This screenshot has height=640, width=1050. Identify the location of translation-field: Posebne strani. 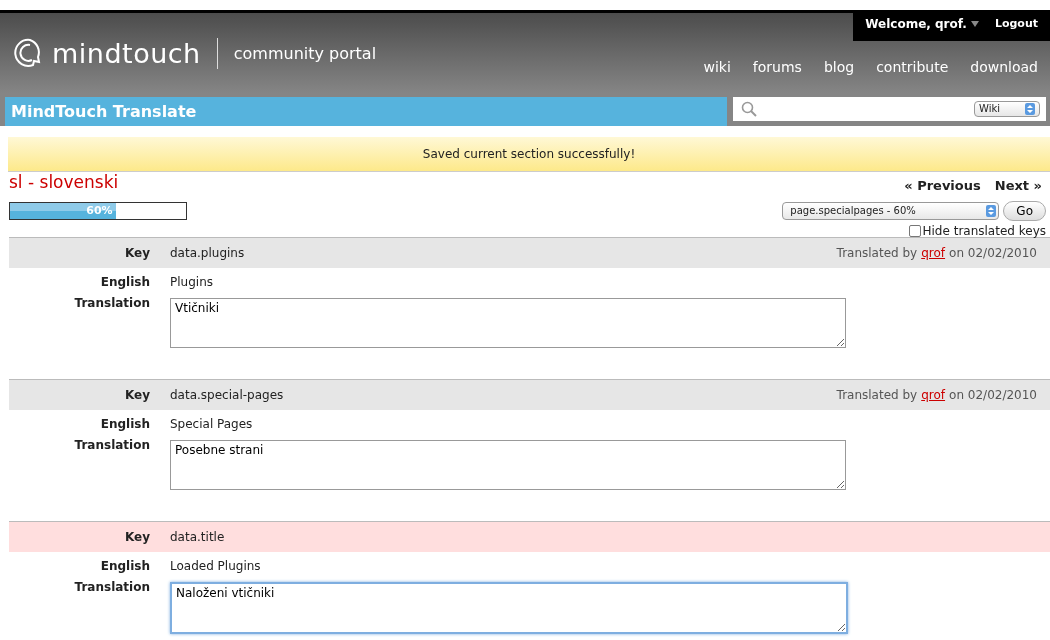
(508, 465).